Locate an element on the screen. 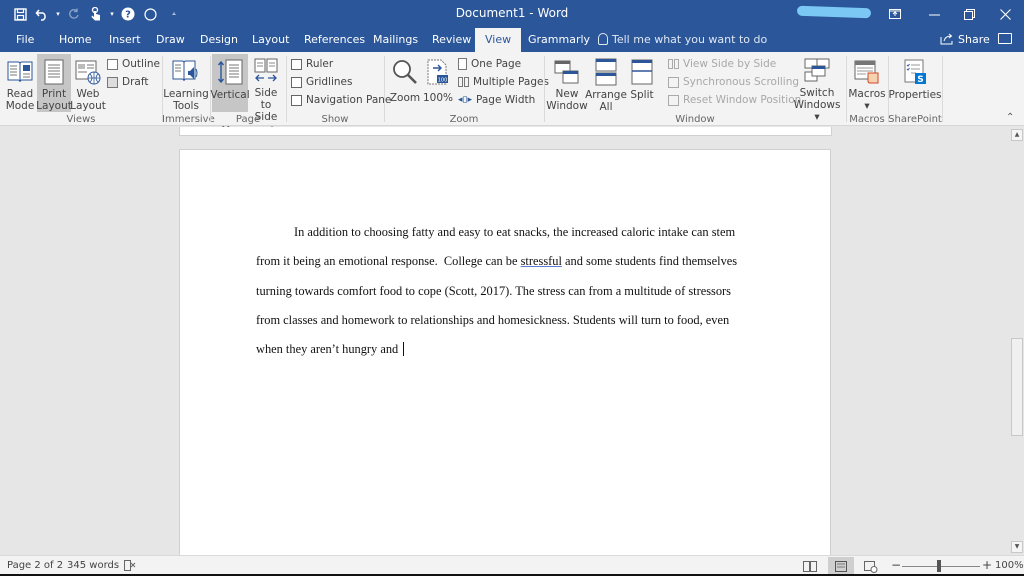  zoom-100-button: 100 100% is located at coordinates (438, 83).